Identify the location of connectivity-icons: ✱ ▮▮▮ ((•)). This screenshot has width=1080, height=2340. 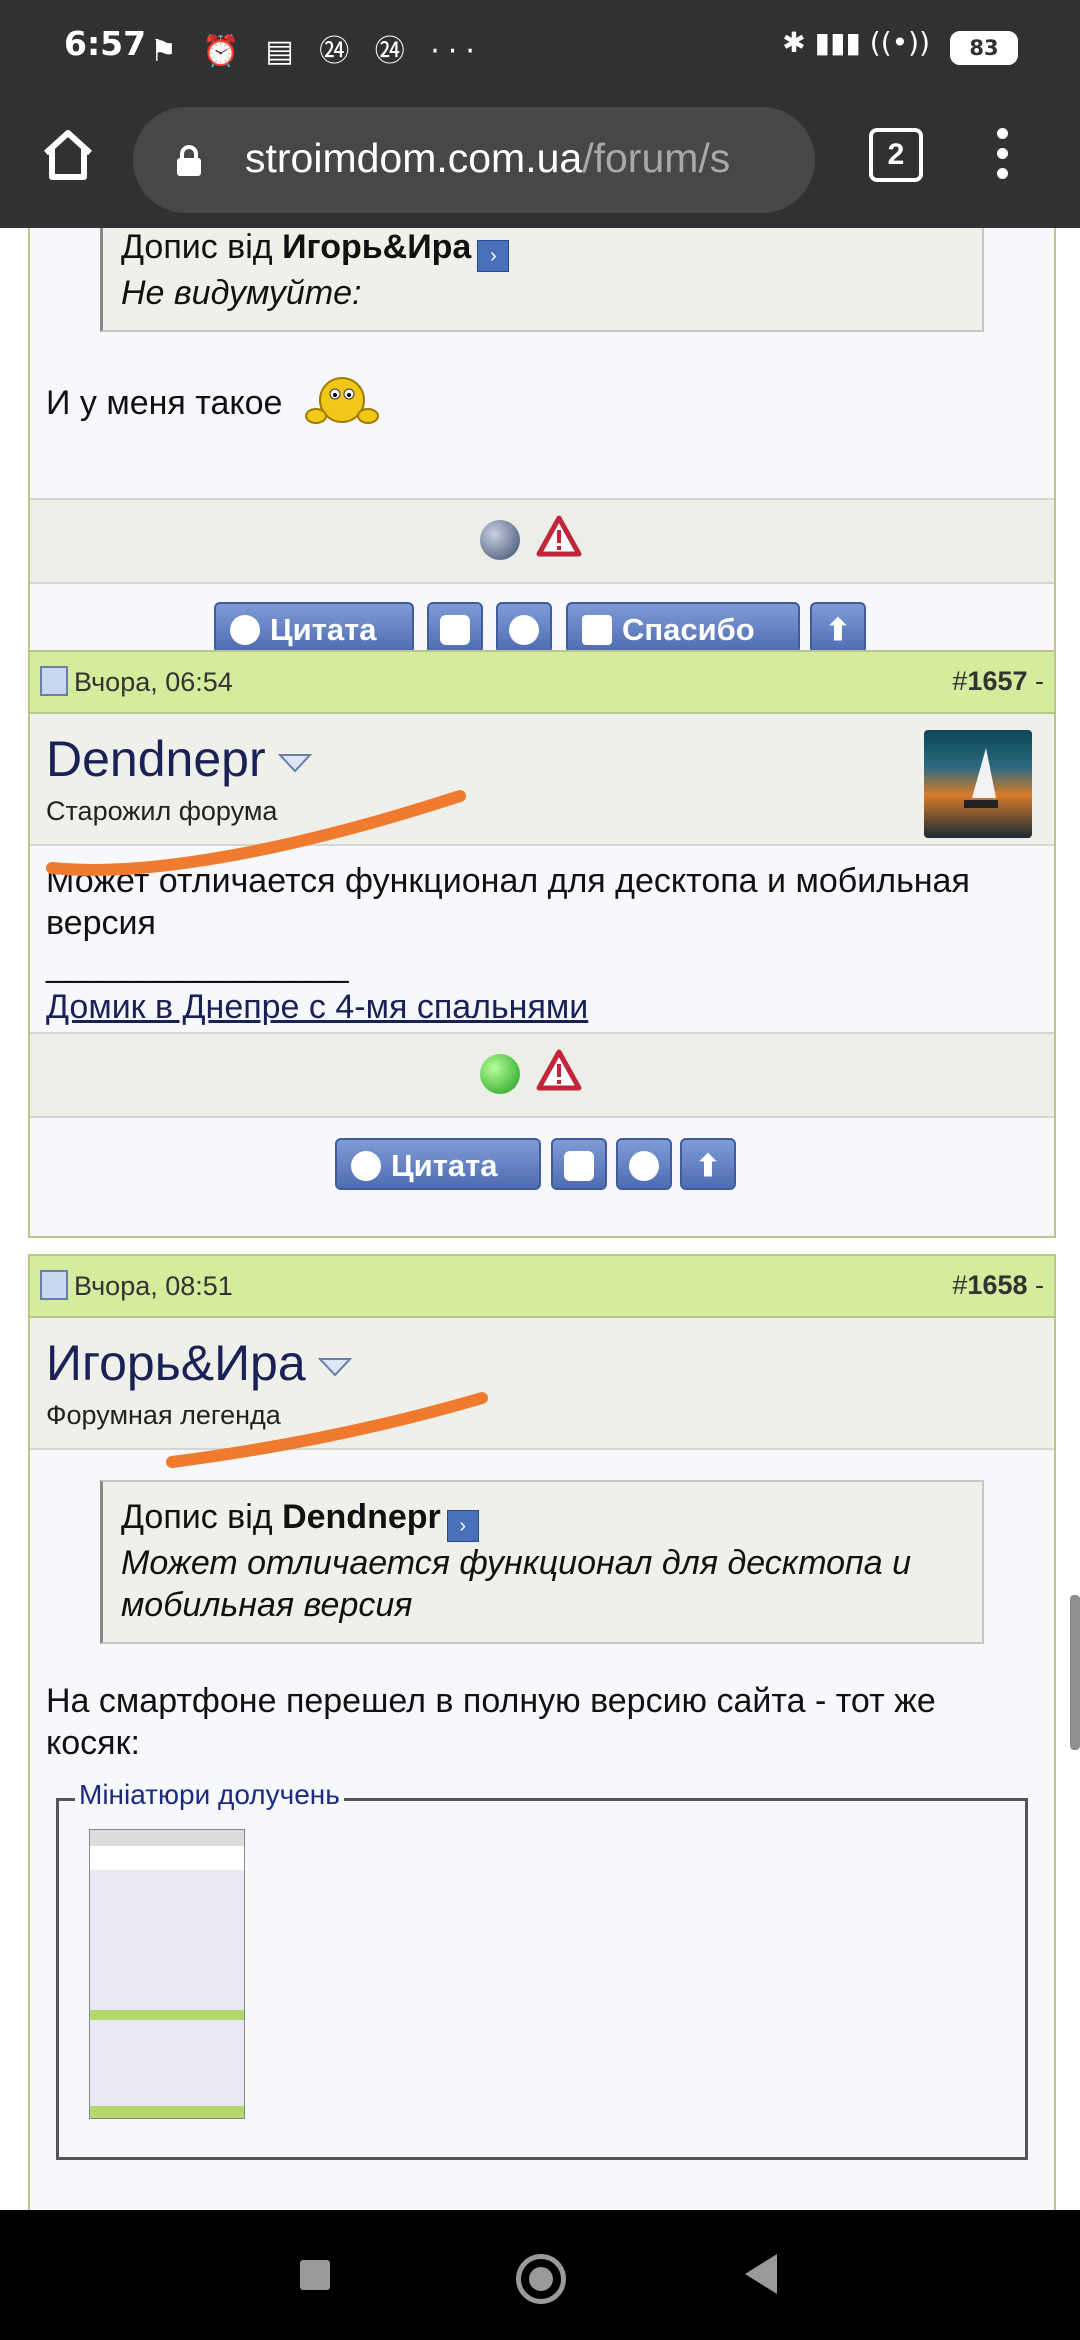
(856, 42).